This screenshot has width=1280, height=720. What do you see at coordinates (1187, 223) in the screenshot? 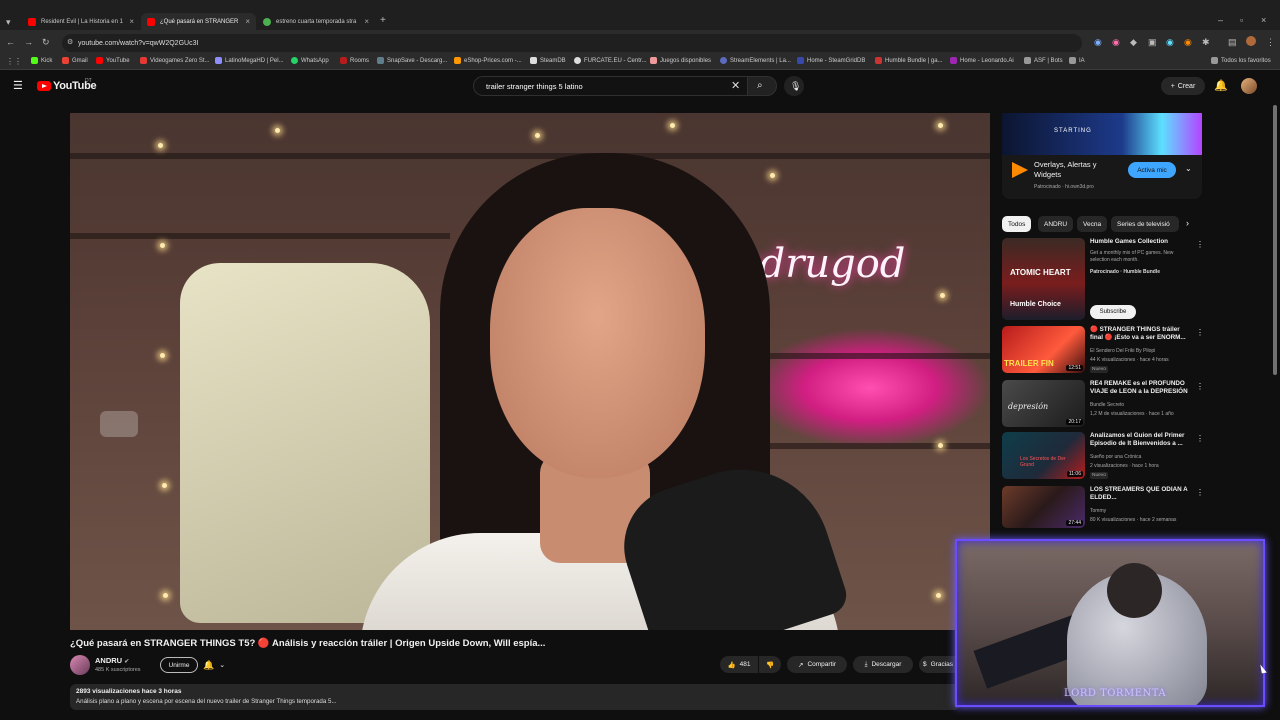
I see `chevron-right-icon: ›` at bounding box center [1187, 223].